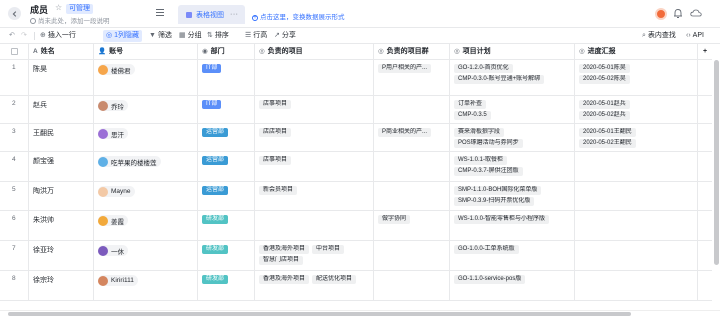 The width and height of the screenshot is (720, 318). Describe the element at coordinates (14, 285) in the screenshot. I see `row-index-cell: 8` at that location.